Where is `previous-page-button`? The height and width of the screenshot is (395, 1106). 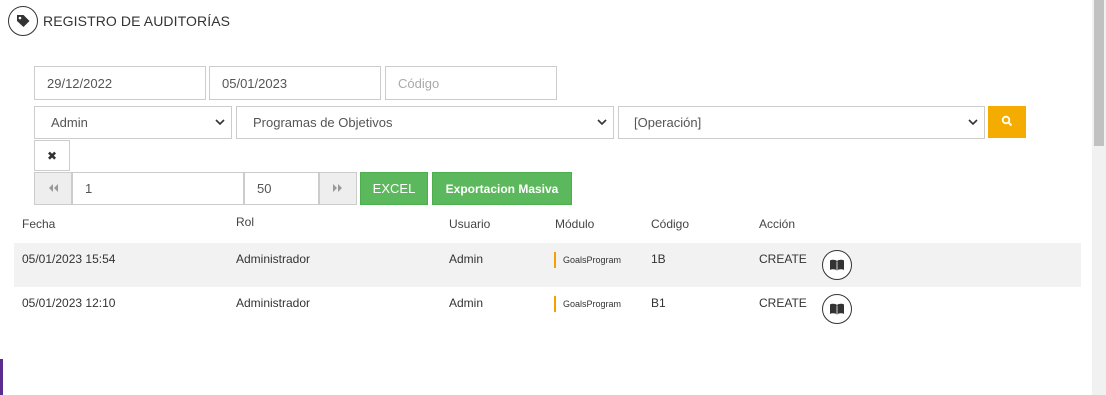 previous-page-button is located at coordinates (53, 188).